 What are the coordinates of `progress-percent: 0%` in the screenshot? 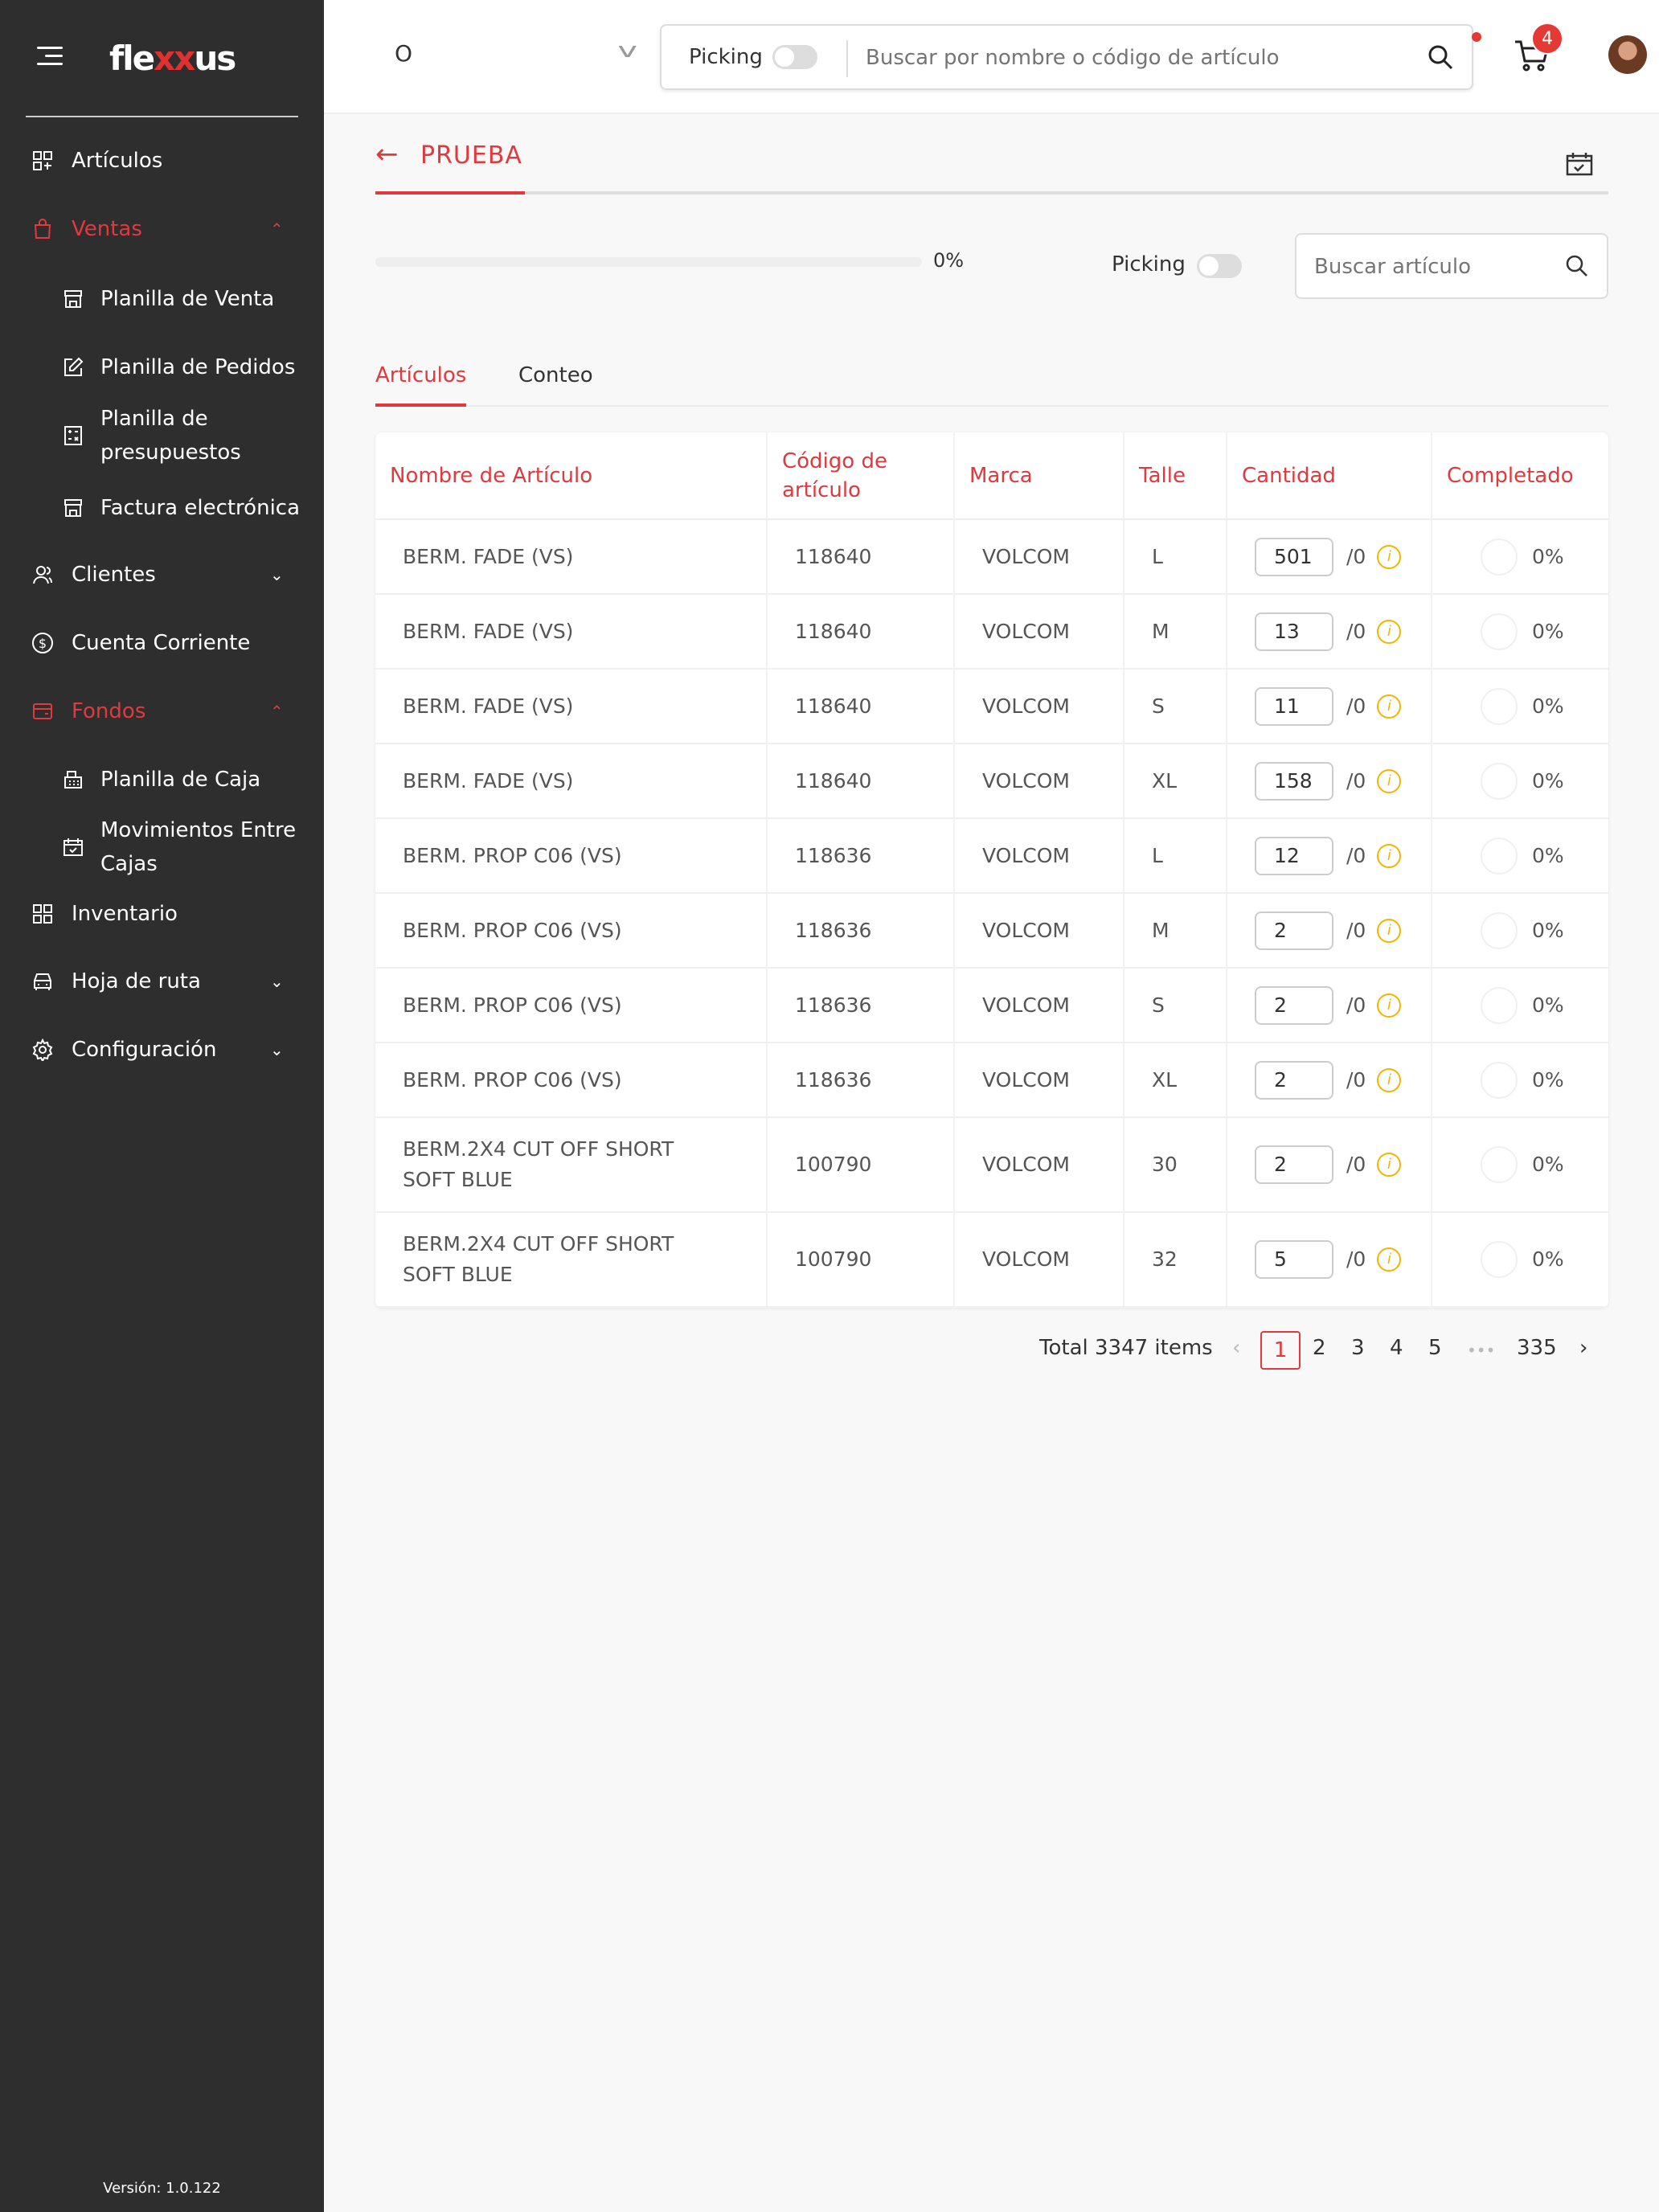 It's located at (949, 260).